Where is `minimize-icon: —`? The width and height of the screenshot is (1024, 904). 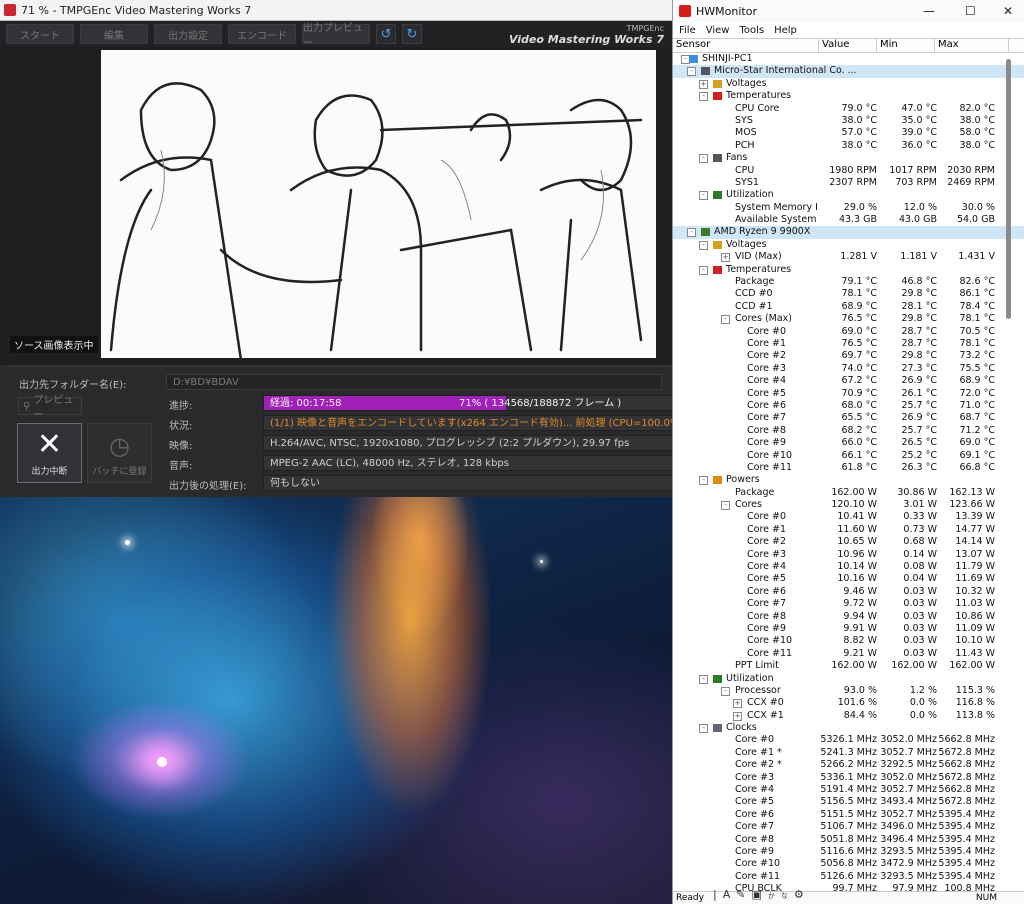 minimize-icon: — is located at coordinates (929, 11).